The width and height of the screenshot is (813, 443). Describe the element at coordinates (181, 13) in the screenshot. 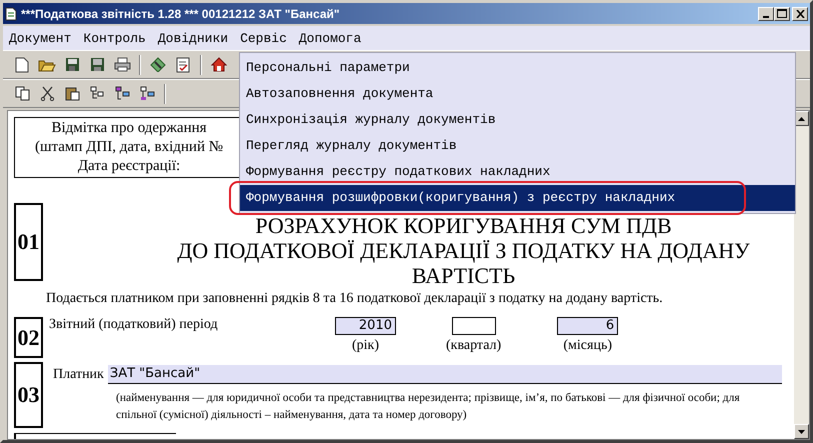

I see `window-title: ***Податкова звітність 1.28 *** 00121212 ЗАТ "Бансай"` at that location.